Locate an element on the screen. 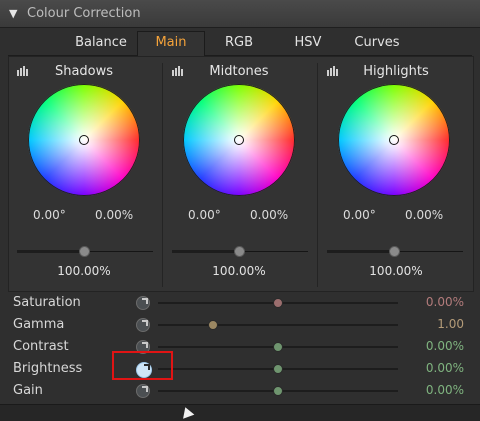  contrast-row: Contrast 0.00% is located at coordinates (240, 347).